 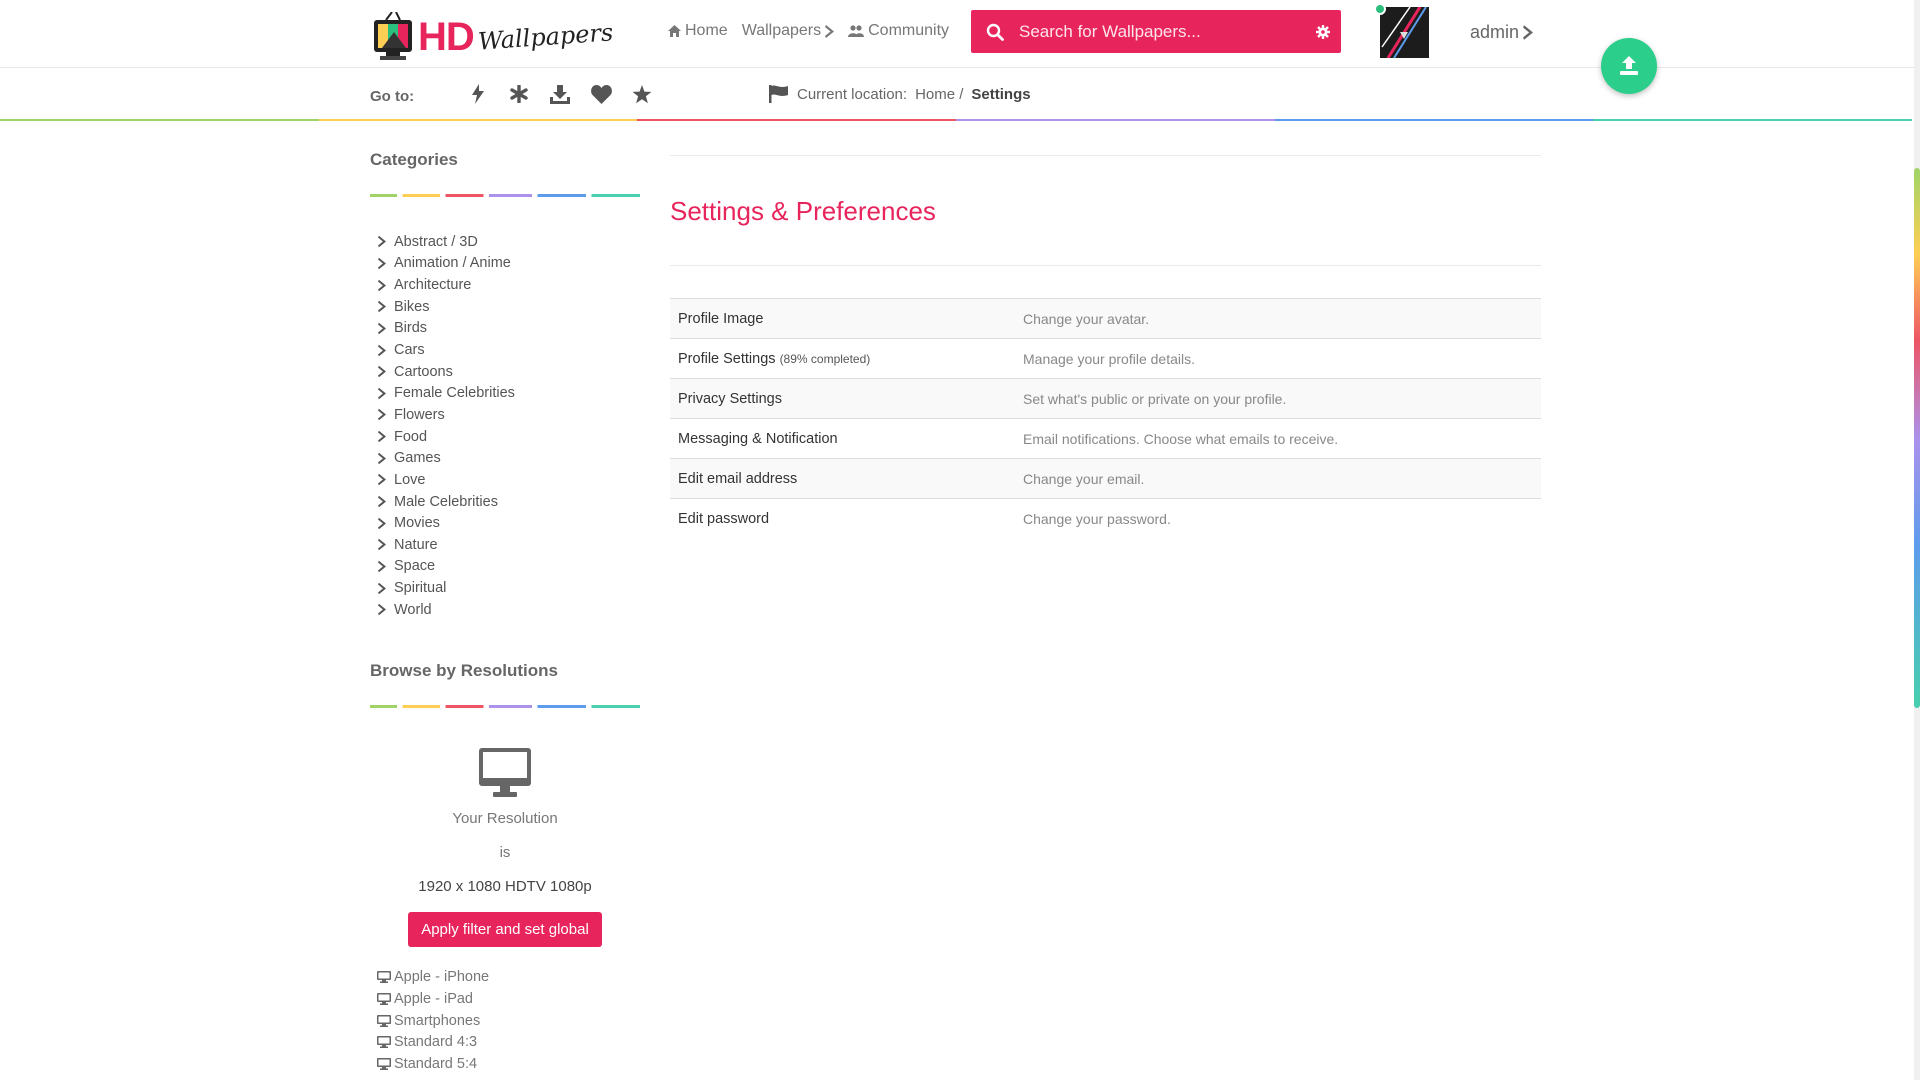 What do you see at coordinates (493, 37) in the screenshot?
I see `site-logo: HD Wallpapers` at bounding box center [493, 37].